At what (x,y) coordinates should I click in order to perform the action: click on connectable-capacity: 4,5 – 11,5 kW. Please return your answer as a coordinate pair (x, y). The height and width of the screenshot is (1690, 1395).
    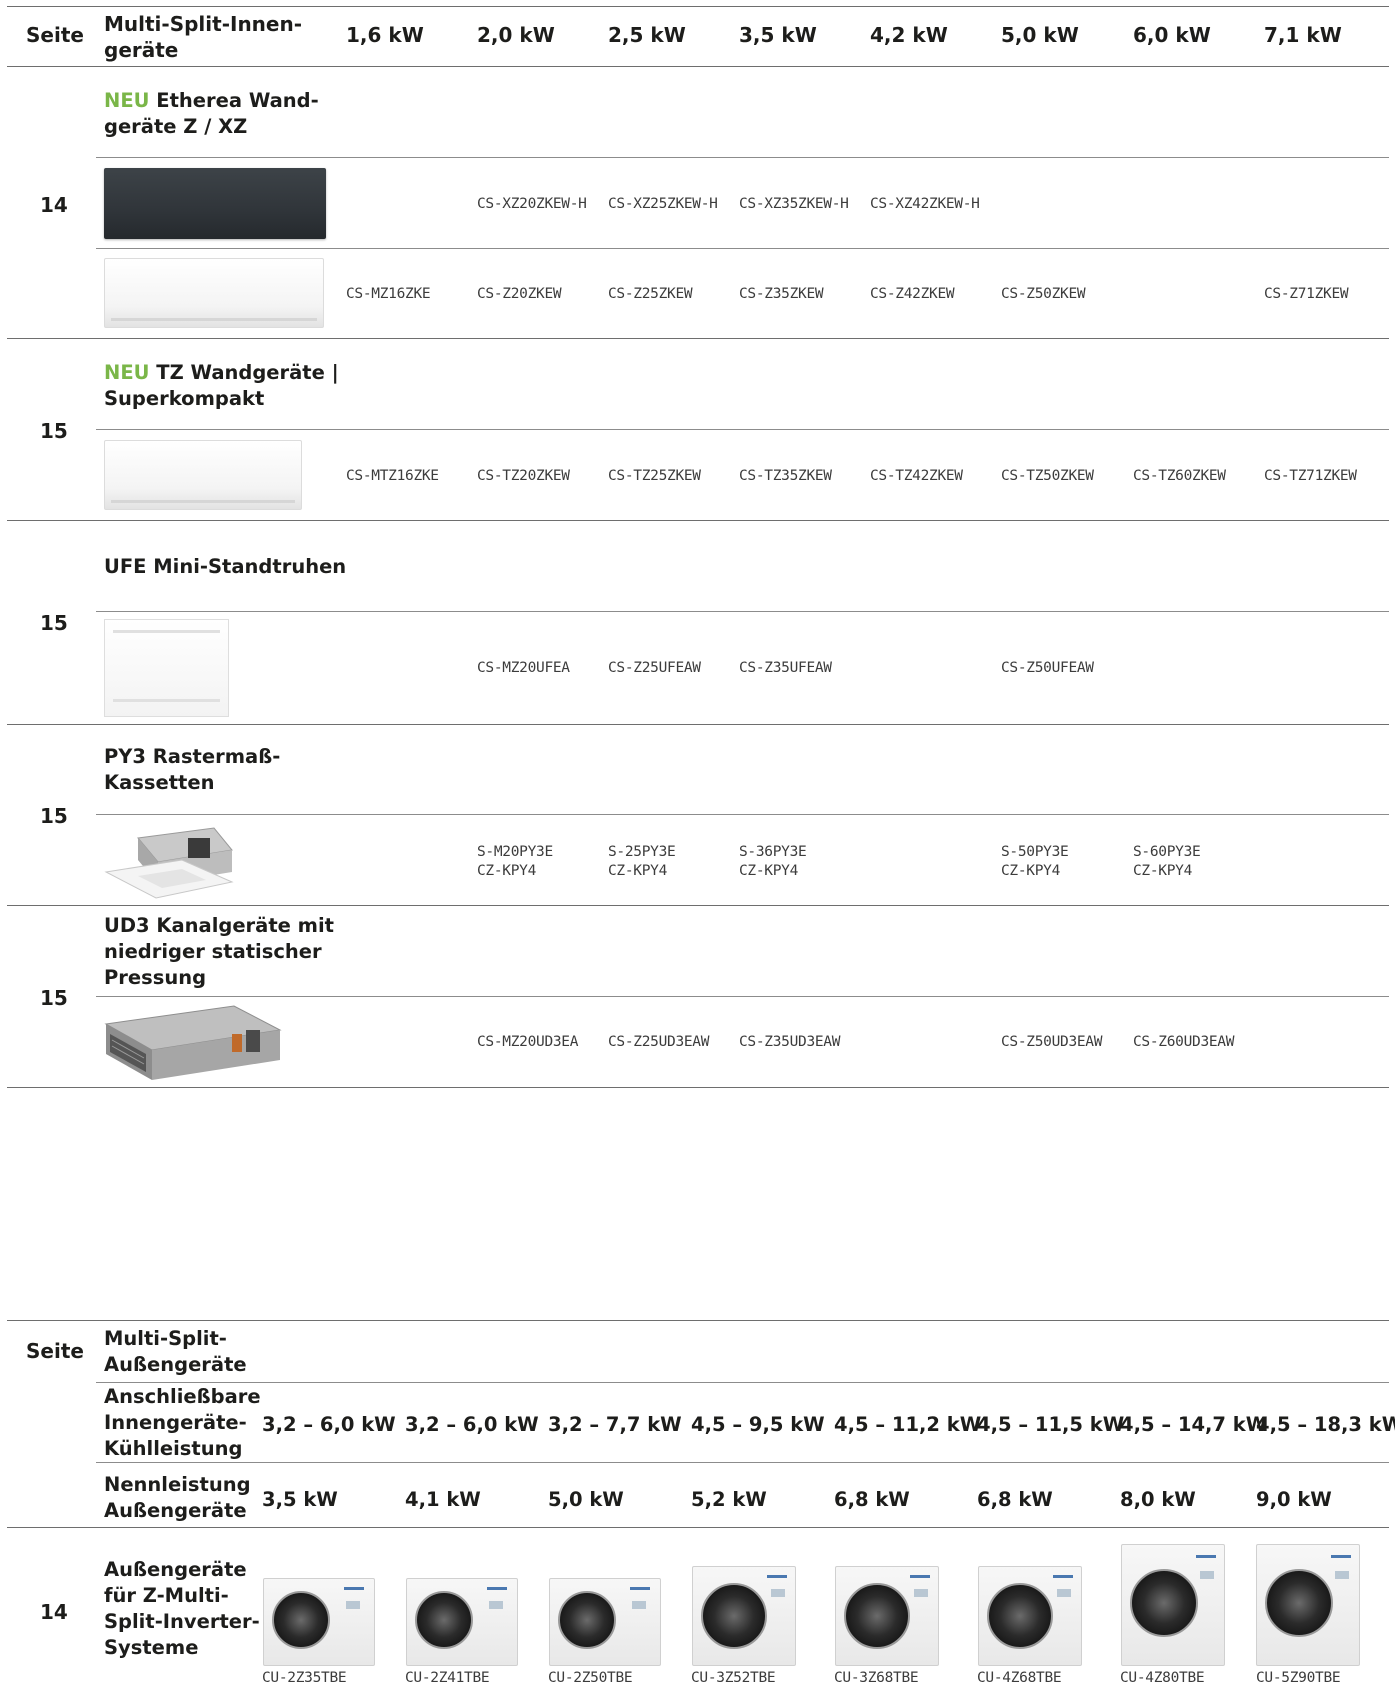
    Looking at the image, I should click on (1051, 1424).